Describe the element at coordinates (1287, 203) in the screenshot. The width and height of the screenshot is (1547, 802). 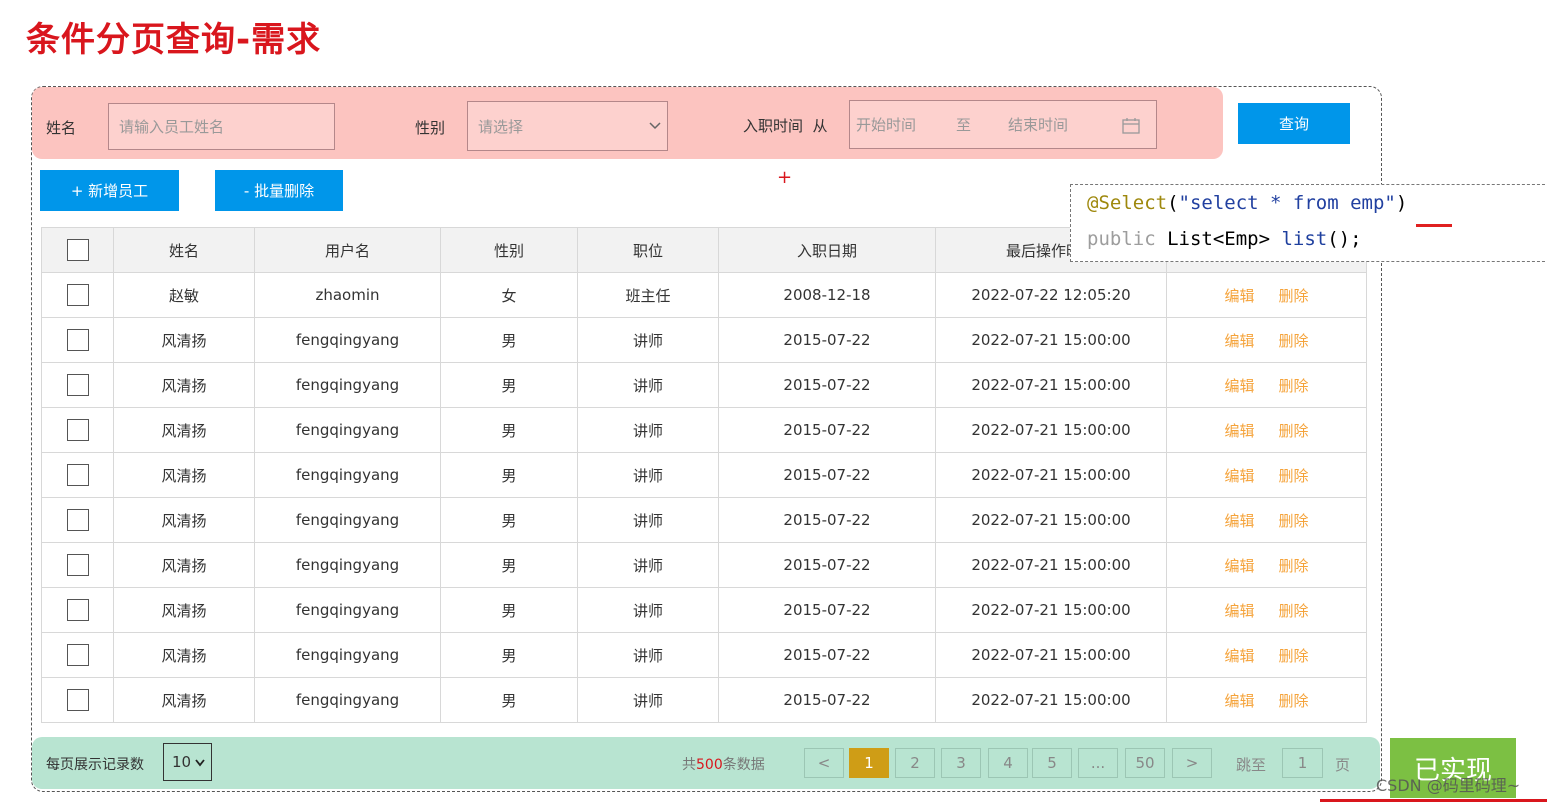
I see `code-sql-string: "select * from emp"` at that location.